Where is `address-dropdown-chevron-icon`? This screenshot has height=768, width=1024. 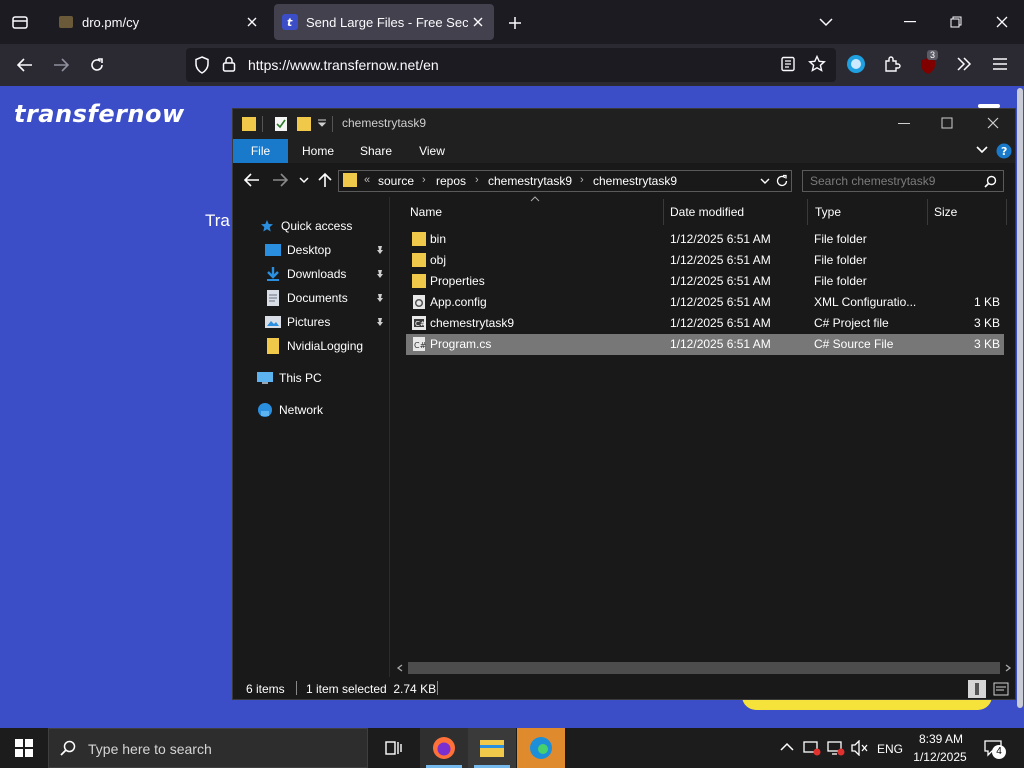
address-dropdown-chevron-icon is located at coordinates (765, 181).